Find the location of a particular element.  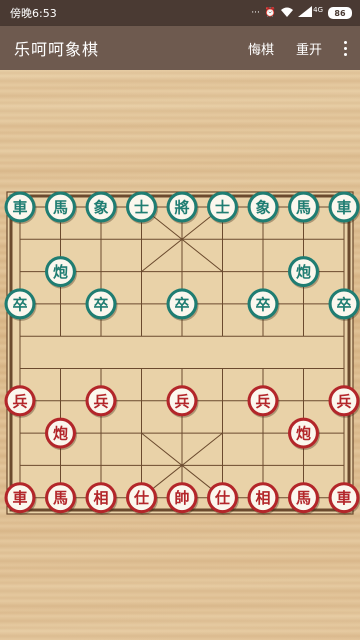

status-time: 傍晚6:53 is located at coordinates (33, 13).